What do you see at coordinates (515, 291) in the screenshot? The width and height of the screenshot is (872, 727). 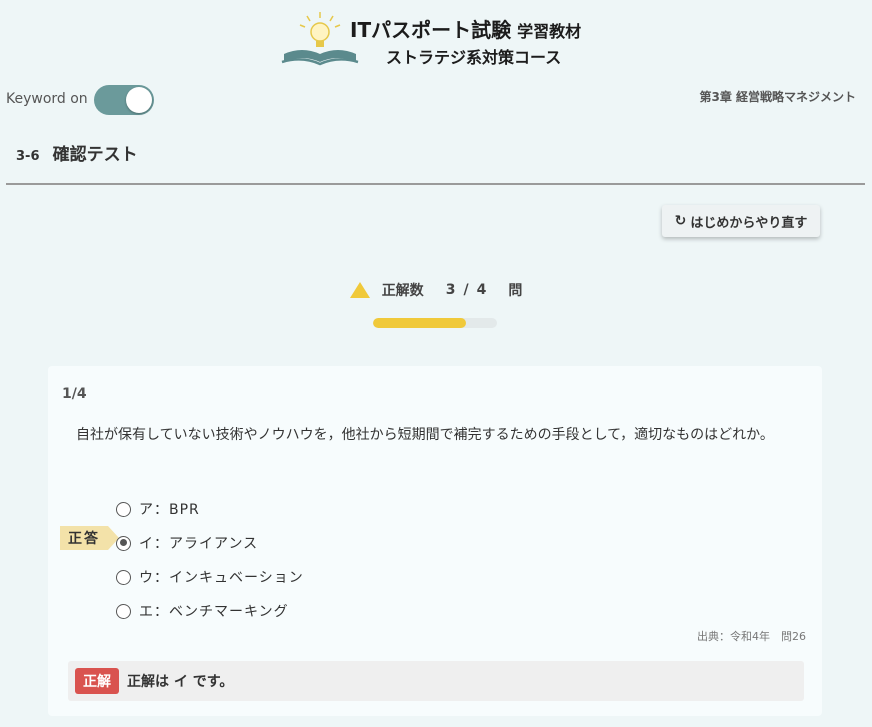 I see `score-unit: 問` at bounding box center [515, 291].